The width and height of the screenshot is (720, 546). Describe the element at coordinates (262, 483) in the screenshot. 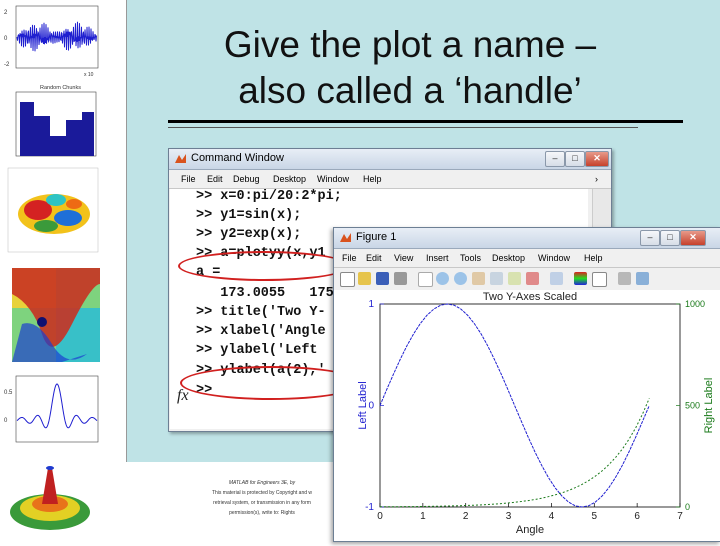

I see `caption-line1: MATLAB for Engineers 3E, by` at that location.